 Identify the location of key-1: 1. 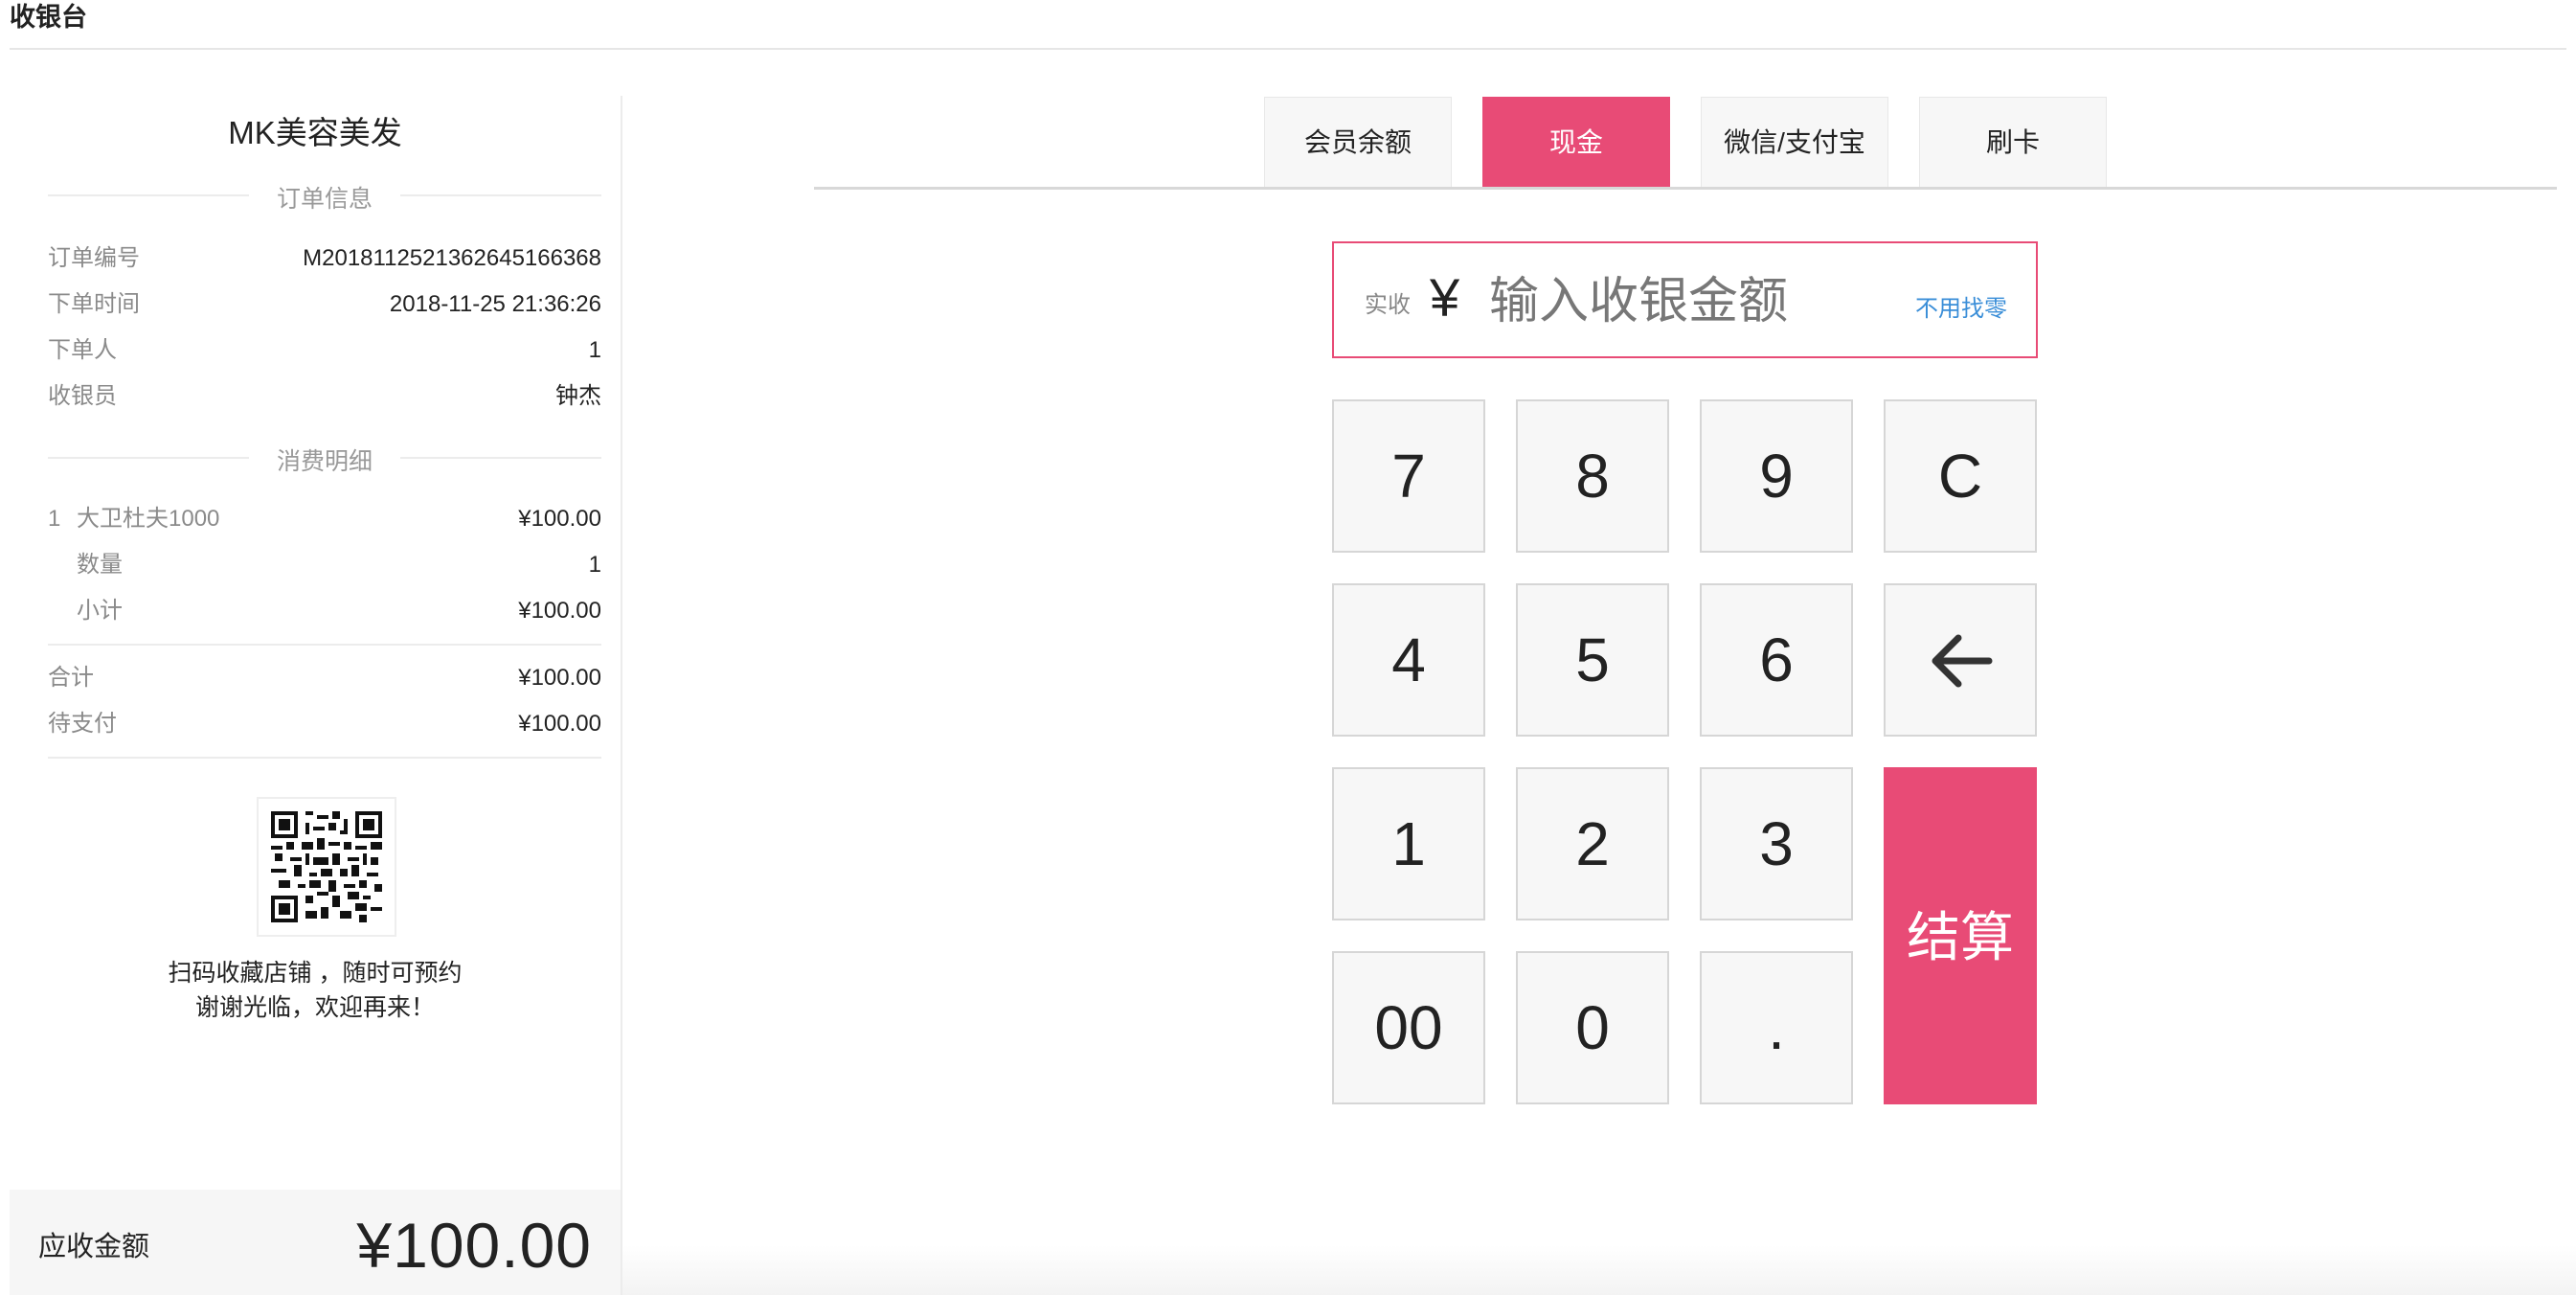
(1408, 844).